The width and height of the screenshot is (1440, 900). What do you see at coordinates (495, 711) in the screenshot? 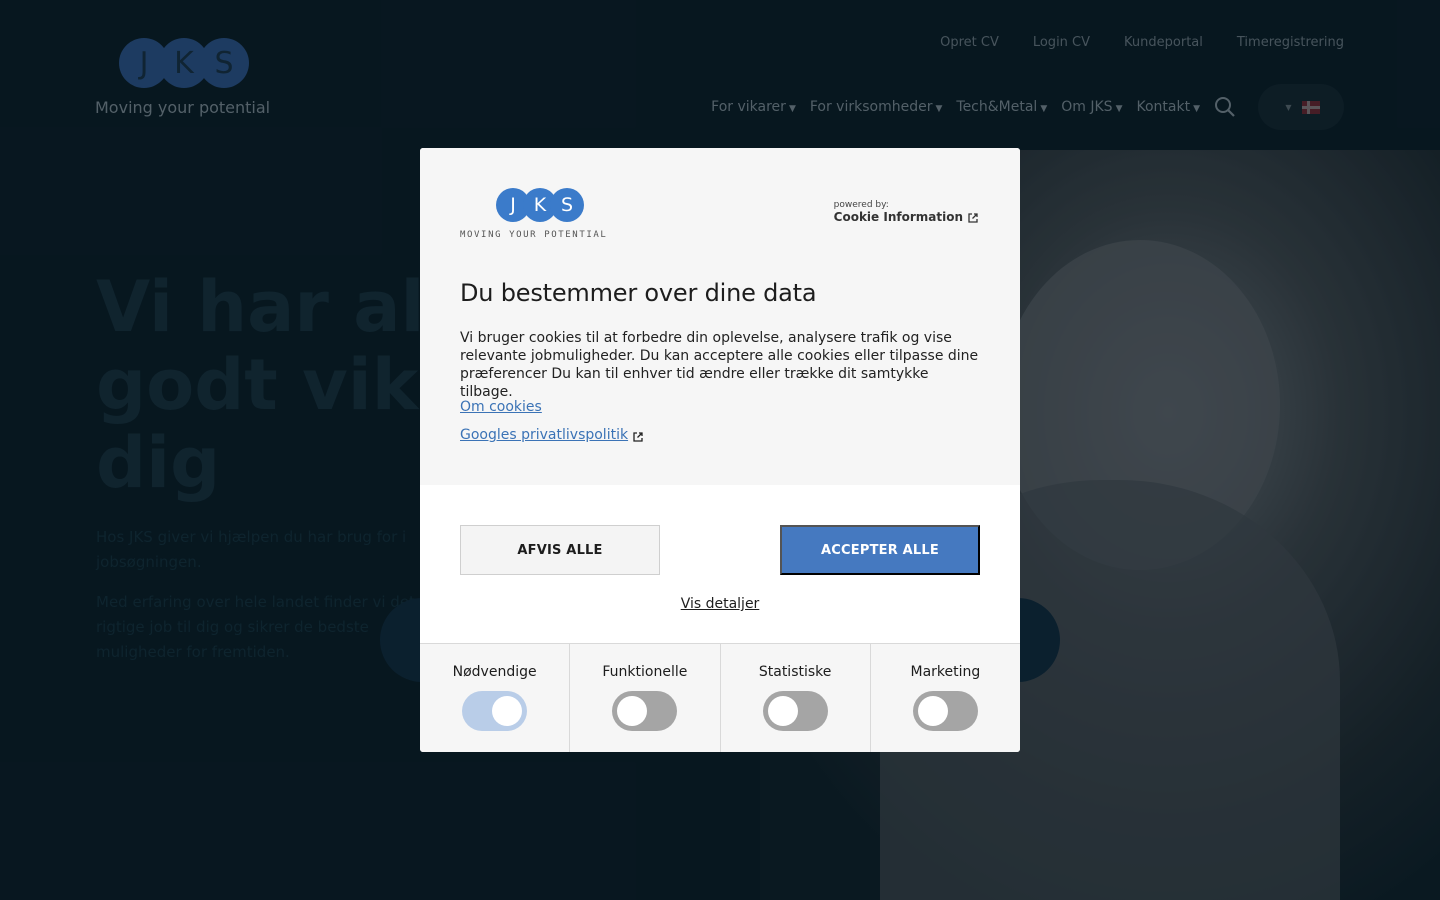
I see `necessary-toggle` at bounding box center [495, 711].